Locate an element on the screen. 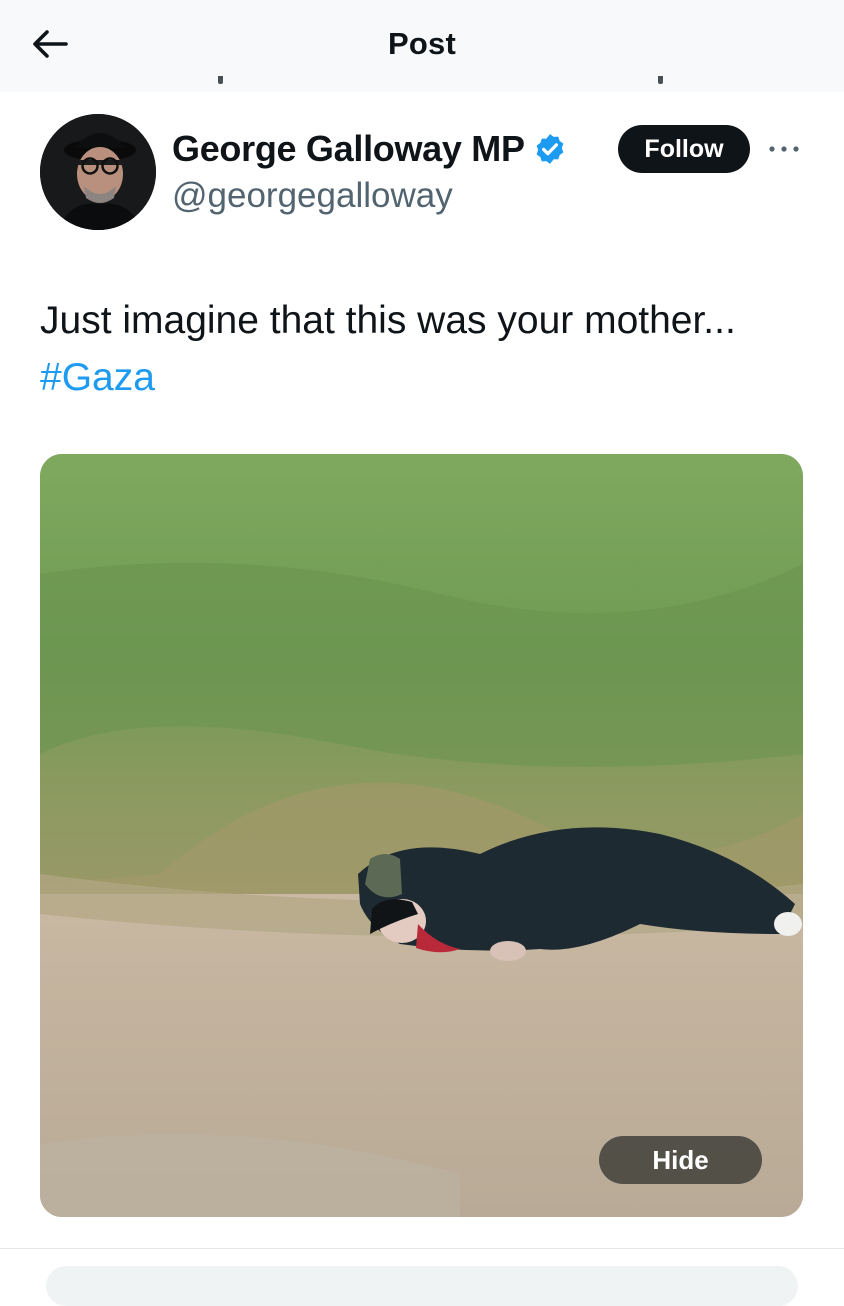  verified-badge-icon is located at coordinates (550, 149).